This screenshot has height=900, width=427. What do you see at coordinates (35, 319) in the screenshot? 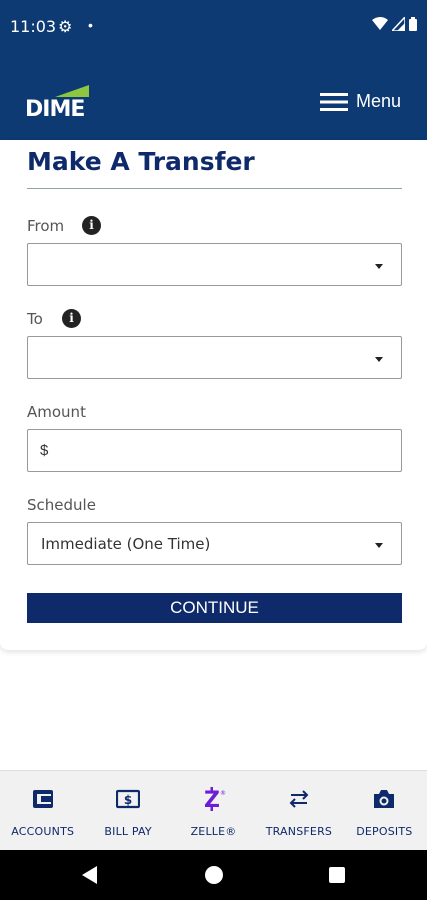
I see `to-label: To` at bounding box center [35, 319].